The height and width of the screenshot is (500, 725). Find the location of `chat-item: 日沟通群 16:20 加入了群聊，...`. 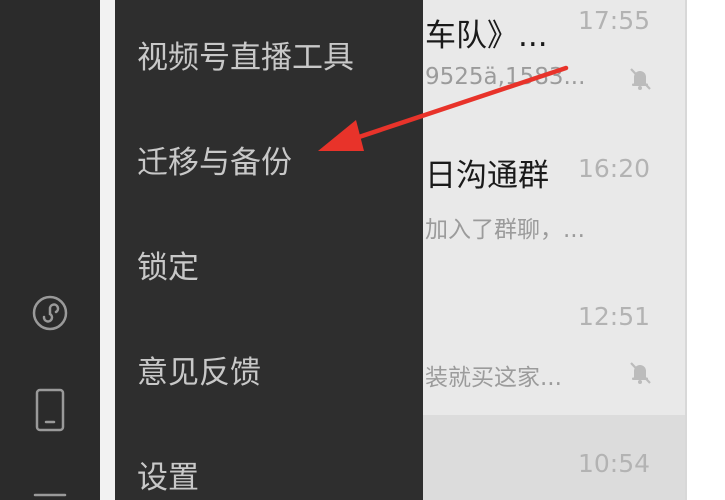

chat-item: 日沟通群 16:20 加入了群聊，... is located at coordinates (540, 191).